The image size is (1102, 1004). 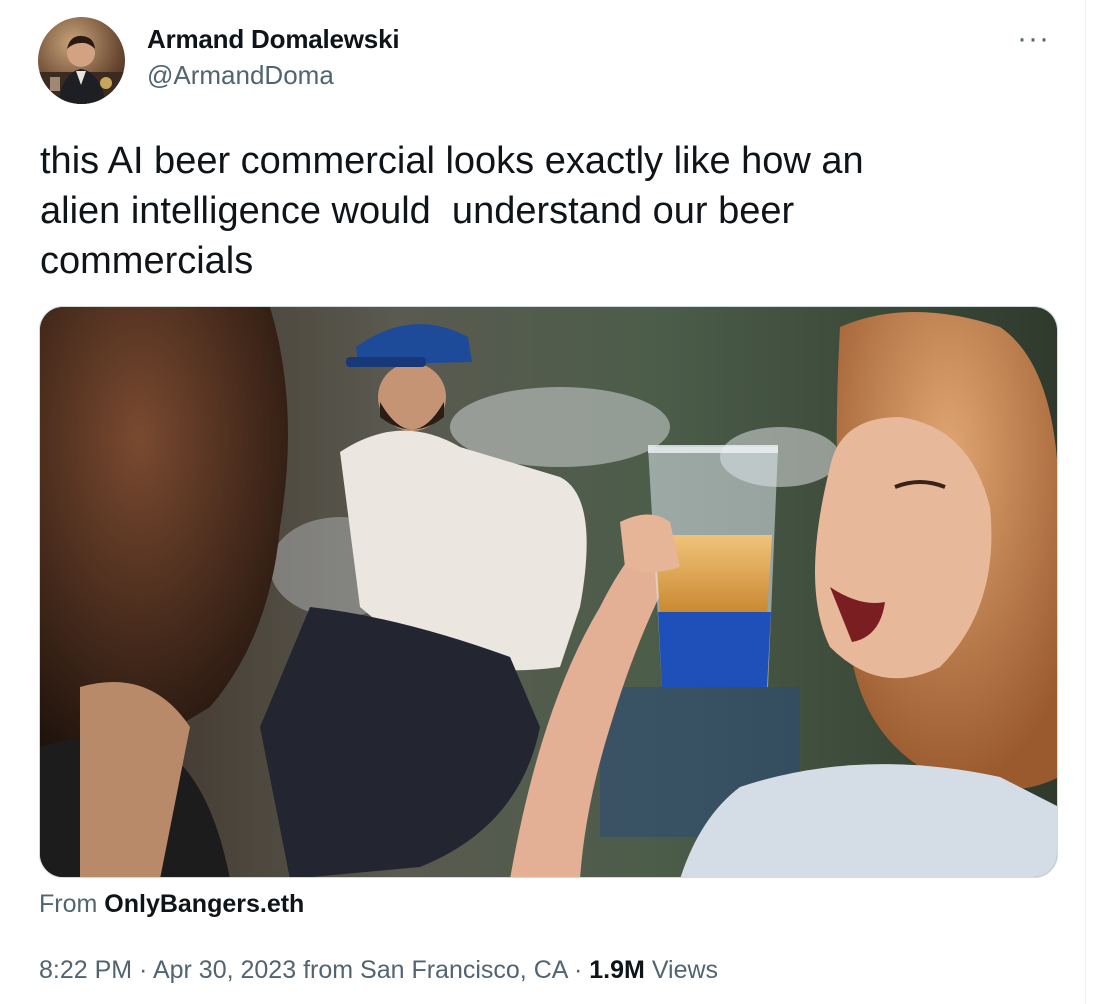 What do you see at coordinates (240, 75) in the screenshot?
I see `author-handle: @ArmandDoma` at bounding box center [240, 75].